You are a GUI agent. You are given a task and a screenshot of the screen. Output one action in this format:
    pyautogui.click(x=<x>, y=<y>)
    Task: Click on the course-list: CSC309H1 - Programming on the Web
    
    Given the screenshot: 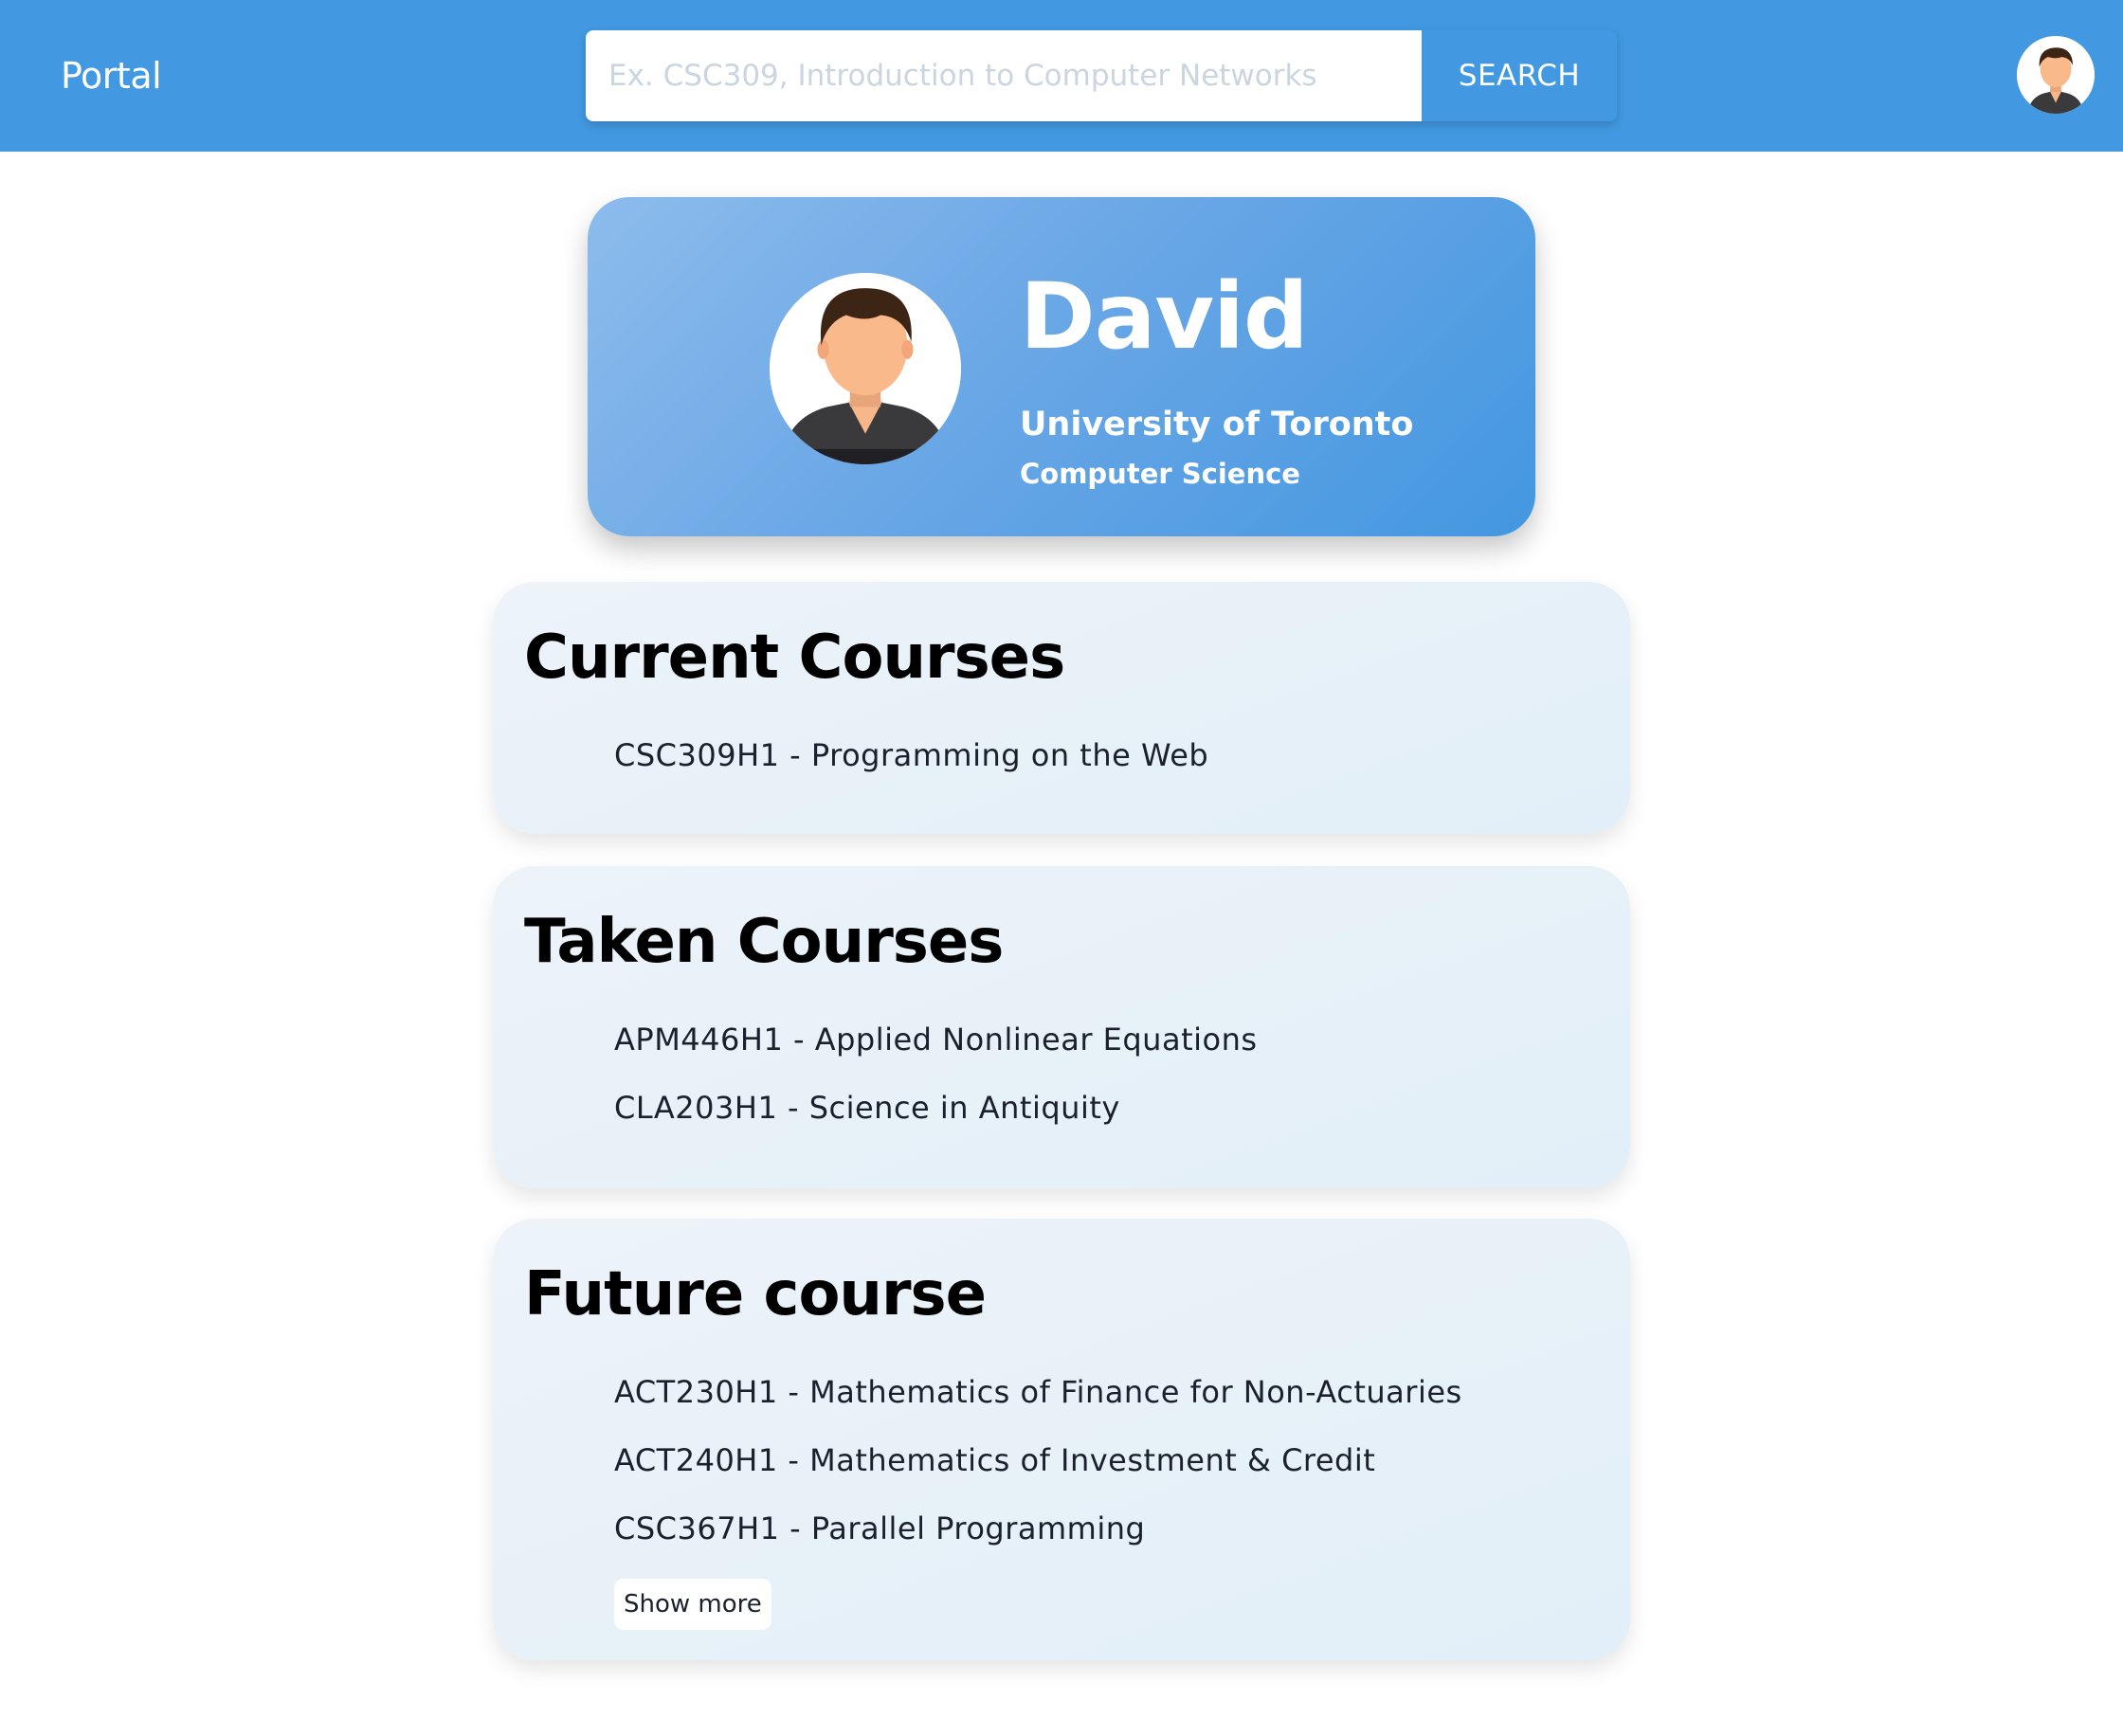 What is the action you would take?
    pyautogui.click(x=911, y=762)
    